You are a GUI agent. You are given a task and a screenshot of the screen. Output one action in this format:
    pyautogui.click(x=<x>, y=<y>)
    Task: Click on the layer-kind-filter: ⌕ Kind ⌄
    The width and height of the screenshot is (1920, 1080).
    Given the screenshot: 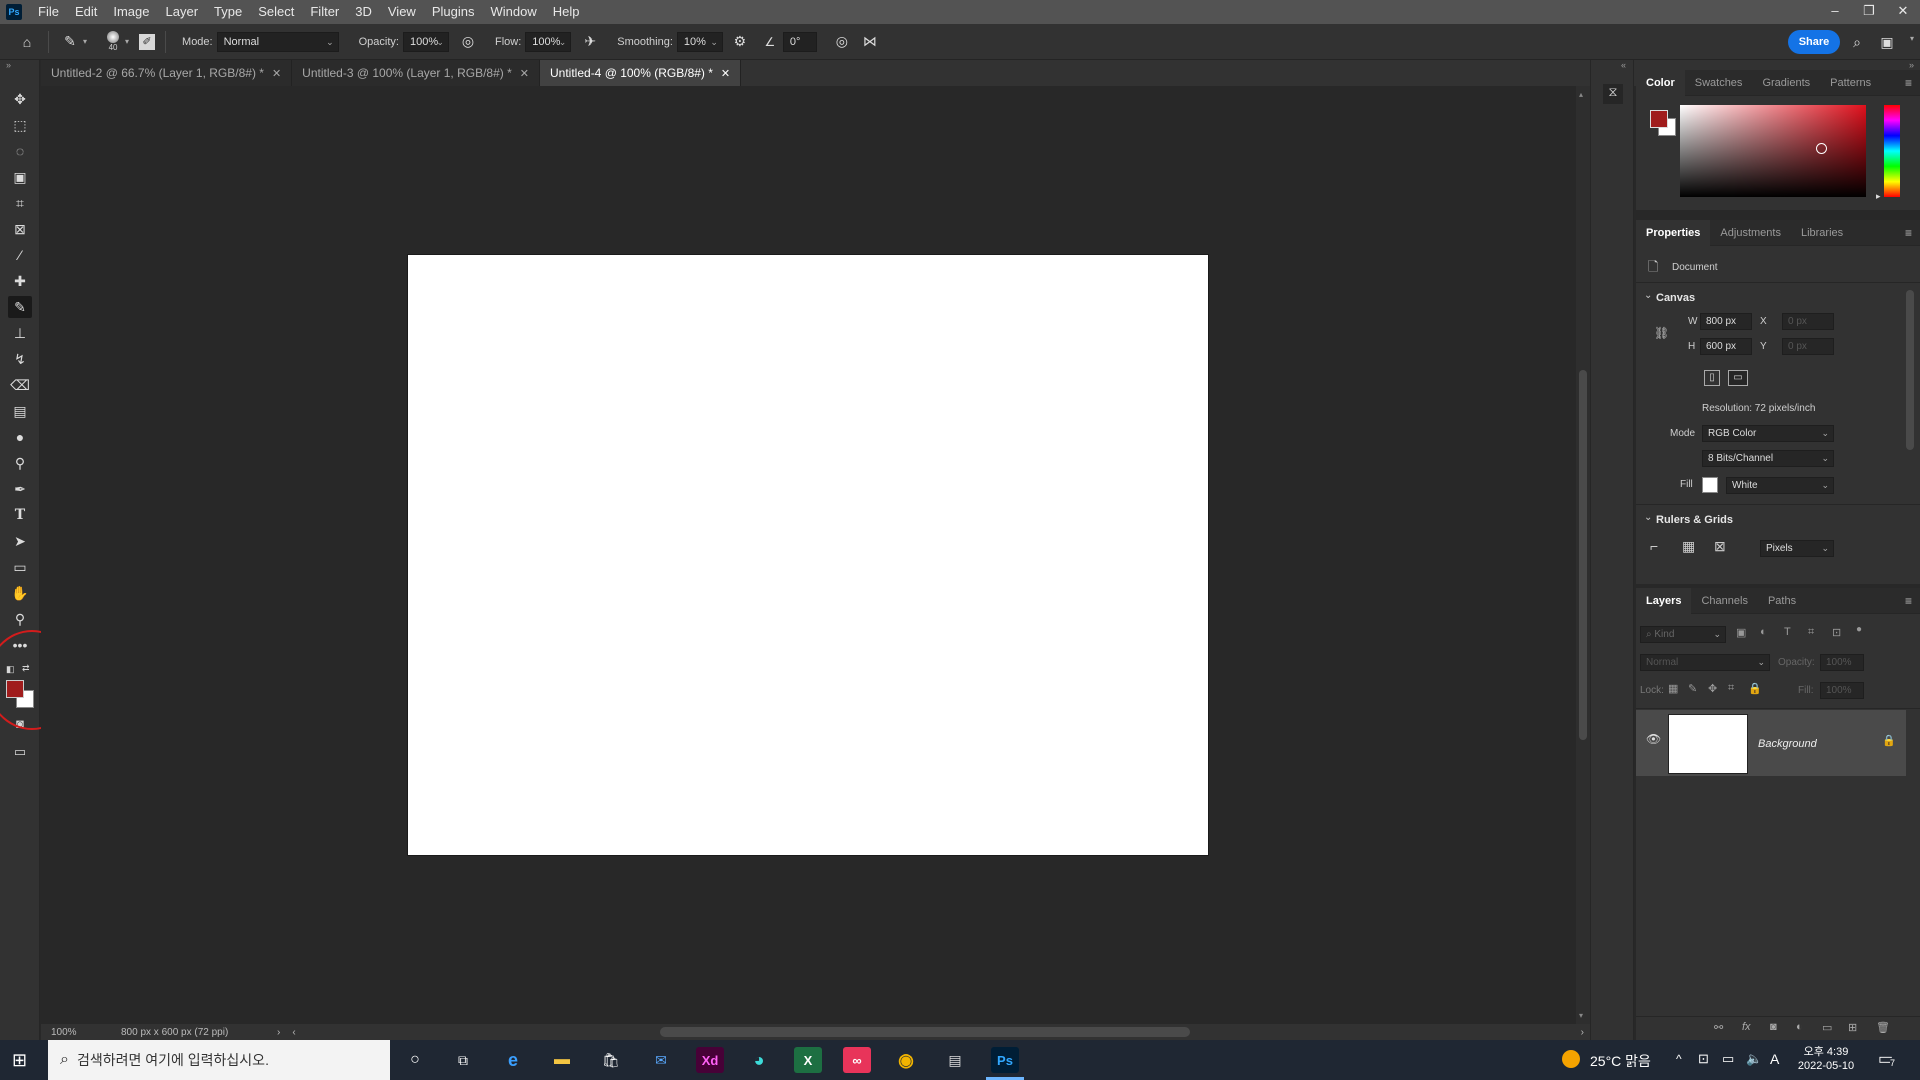 What is the action you would take?
    pyautogui.click(x=1683, y=634)
    